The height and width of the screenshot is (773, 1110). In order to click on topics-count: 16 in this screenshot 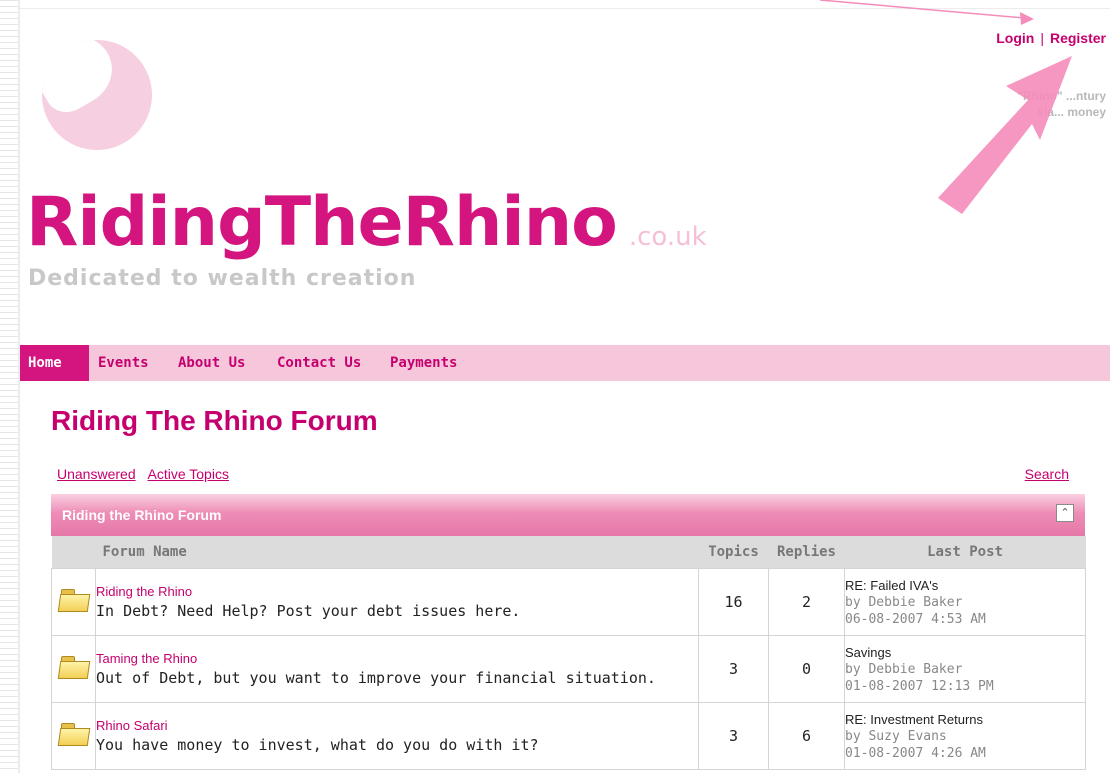, I will do `click(733, 602)`.